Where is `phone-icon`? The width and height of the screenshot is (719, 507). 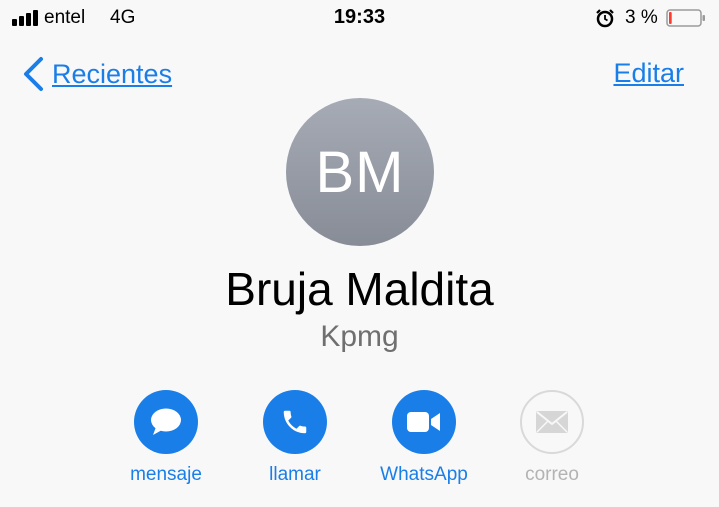
phone-icon is located at coordinates (295, 422).